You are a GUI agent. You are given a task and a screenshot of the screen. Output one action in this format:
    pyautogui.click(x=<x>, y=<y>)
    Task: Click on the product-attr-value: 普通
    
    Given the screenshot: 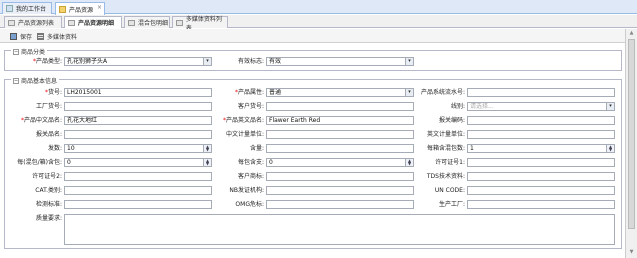 What is the action you would take?
    pyautogui.click(x=275, y=92)
    